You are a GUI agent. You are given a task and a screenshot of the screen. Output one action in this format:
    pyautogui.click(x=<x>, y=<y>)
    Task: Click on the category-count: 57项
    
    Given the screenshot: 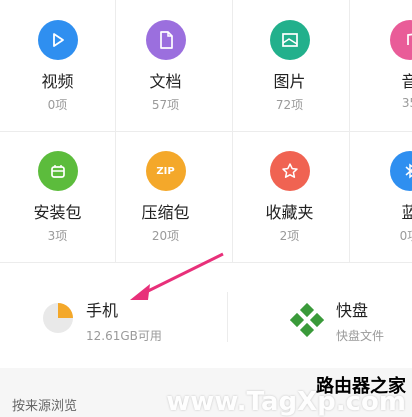 What is the action you would take?
    pyautogui.click(x=165, y=105)
    